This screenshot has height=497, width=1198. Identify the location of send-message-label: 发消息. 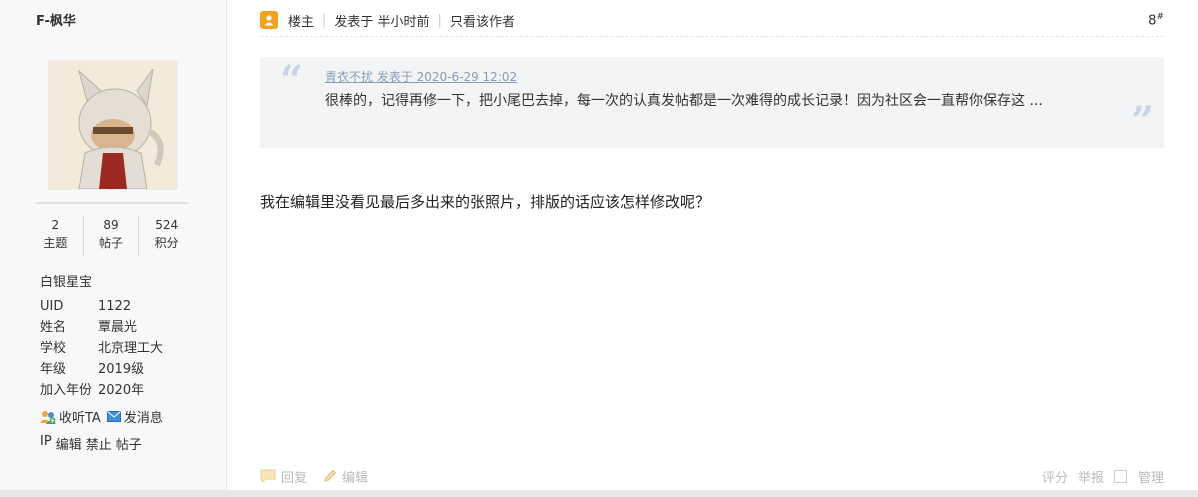
(143, 418).